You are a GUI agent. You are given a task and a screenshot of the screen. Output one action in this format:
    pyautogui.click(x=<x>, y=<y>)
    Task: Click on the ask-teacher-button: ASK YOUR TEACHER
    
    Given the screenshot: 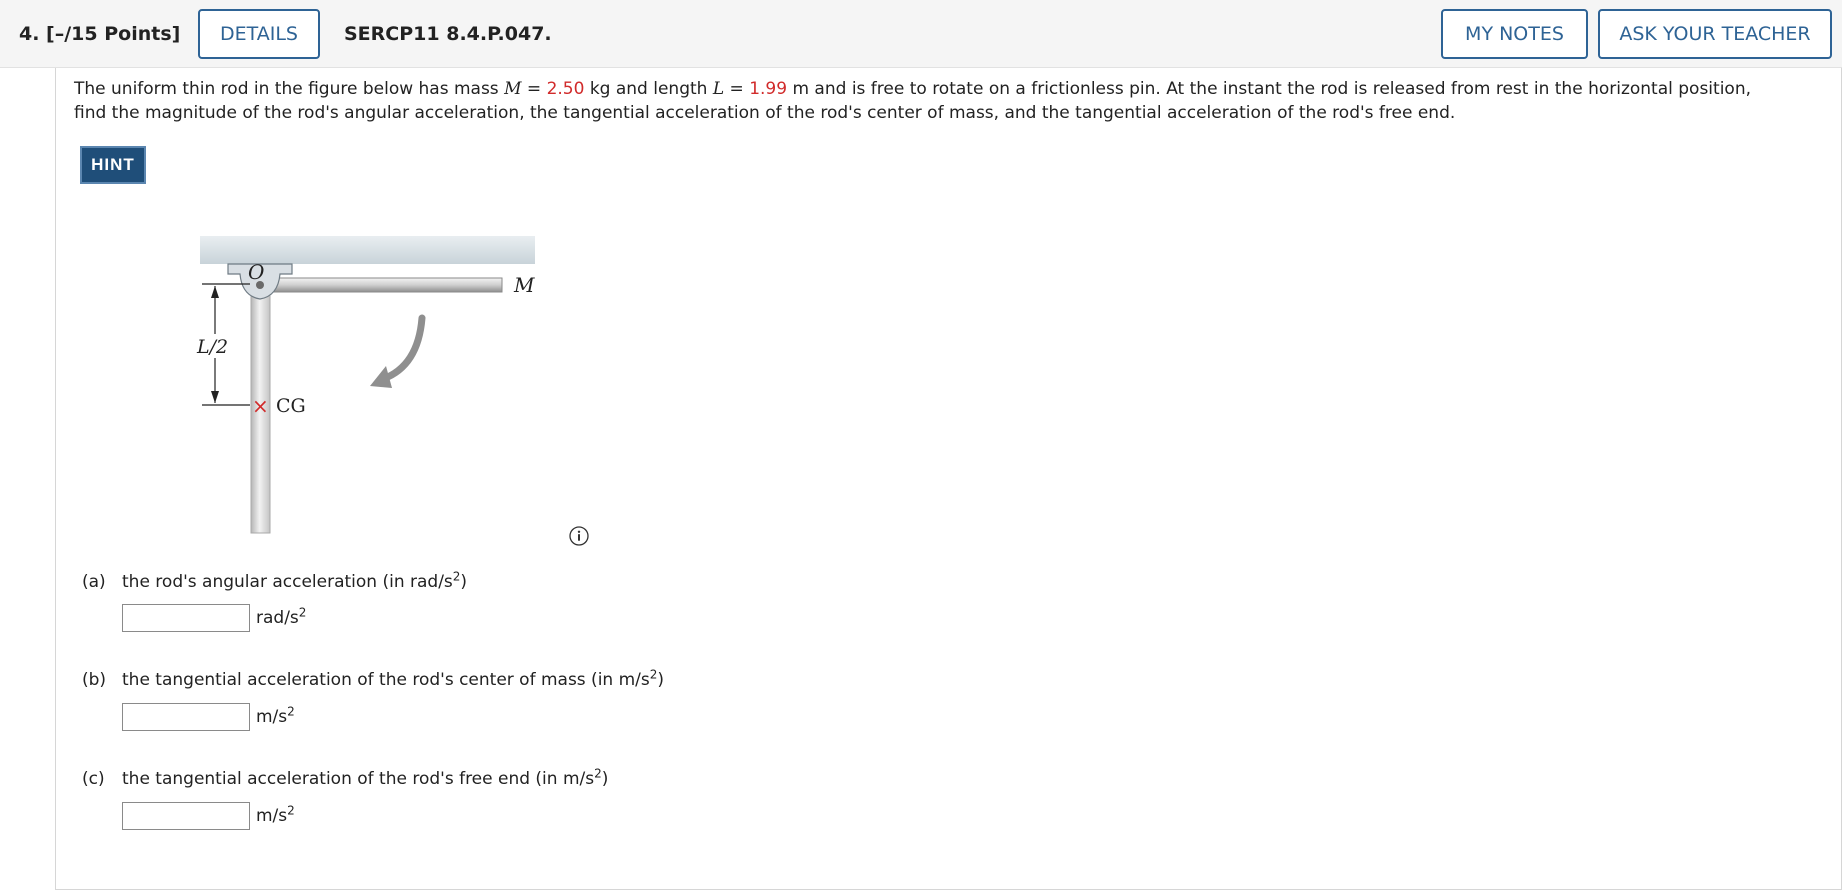 What is the action you would take?
    pyautogui.click(x=1715, y=34)
    